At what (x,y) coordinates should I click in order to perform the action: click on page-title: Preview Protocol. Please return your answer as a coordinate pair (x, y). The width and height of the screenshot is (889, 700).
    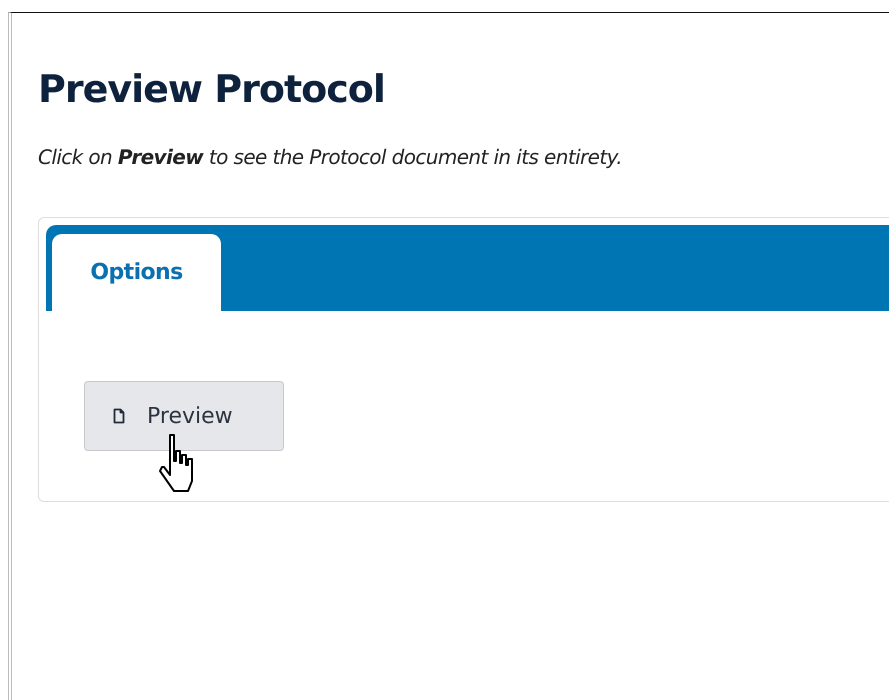
    Looking at the image, I should click on (212, 89).